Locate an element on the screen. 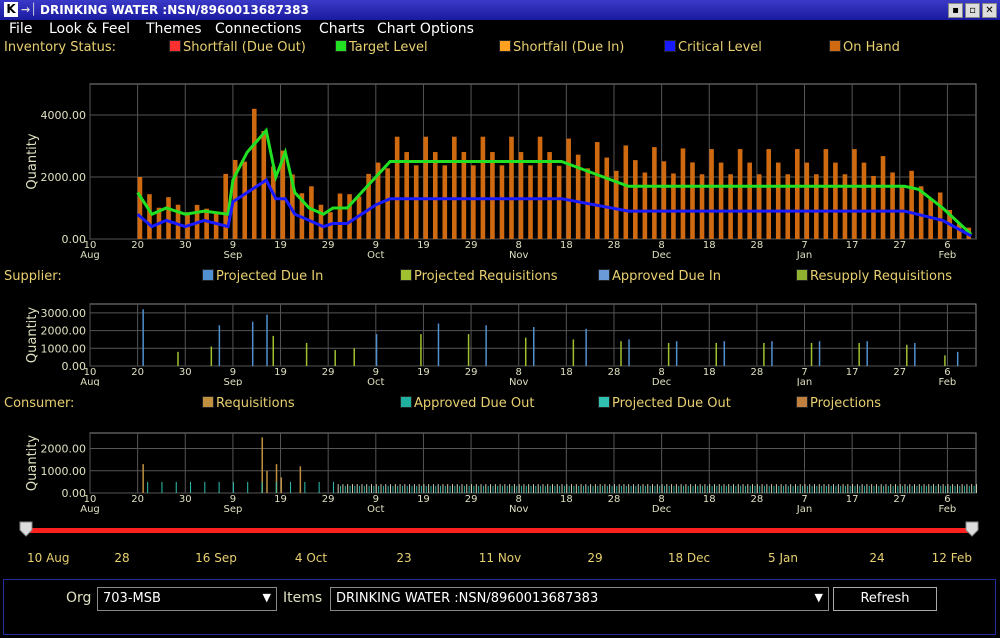 This screenshot has width=1000, height=638. requisition-bar is located at coordinates (300, 479).